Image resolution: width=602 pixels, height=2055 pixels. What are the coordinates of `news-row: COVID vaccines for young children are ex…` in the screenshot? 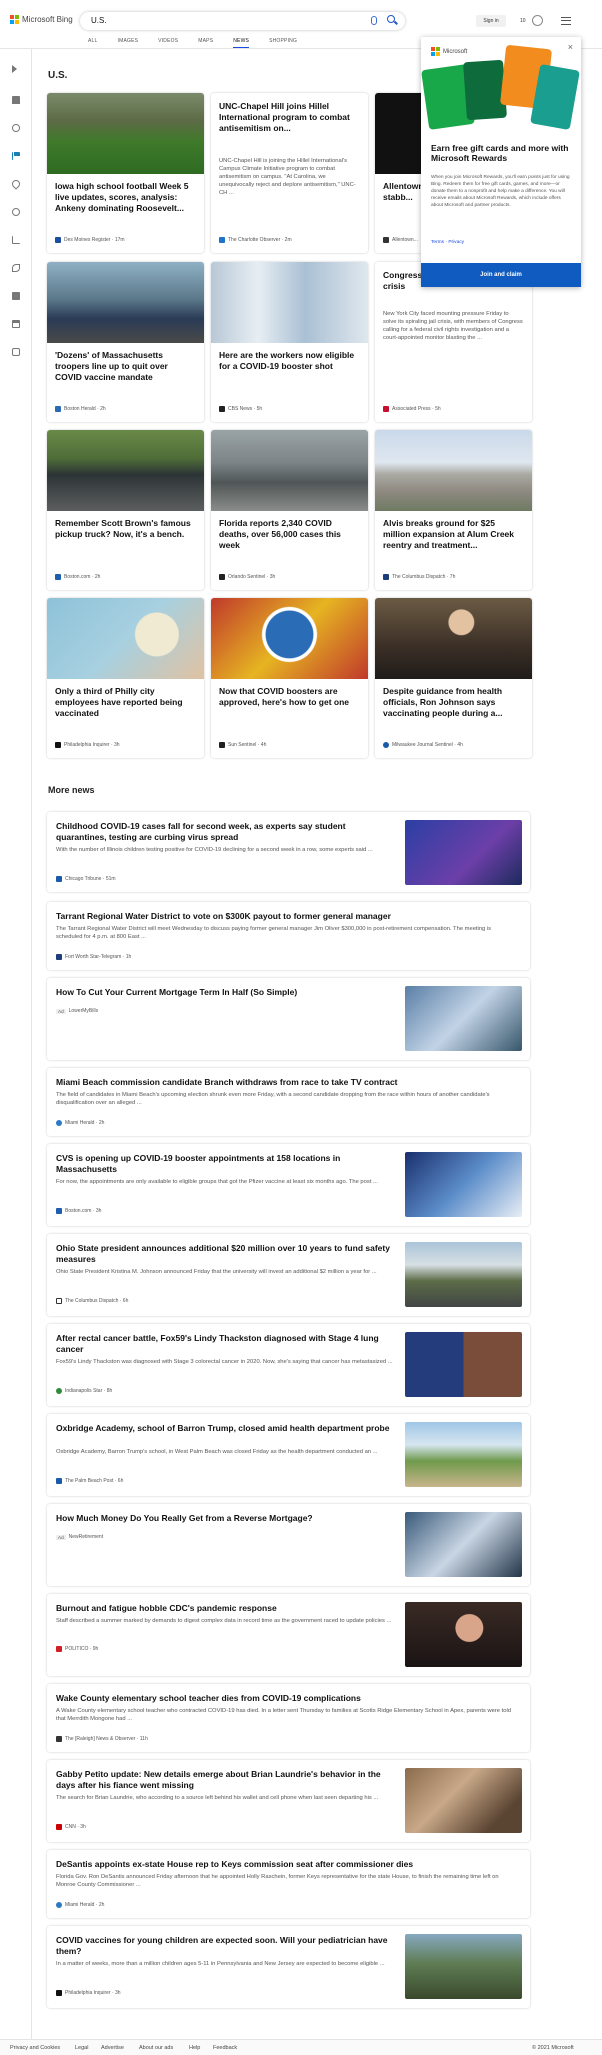 It's located at (288, 1967).